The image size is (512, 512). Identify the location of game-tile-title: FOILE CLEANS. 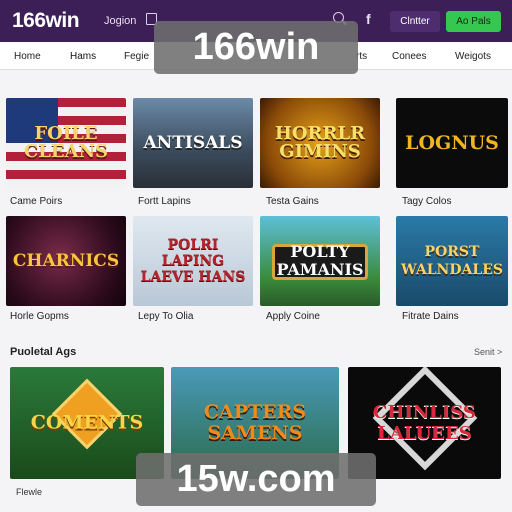
(66, 142).